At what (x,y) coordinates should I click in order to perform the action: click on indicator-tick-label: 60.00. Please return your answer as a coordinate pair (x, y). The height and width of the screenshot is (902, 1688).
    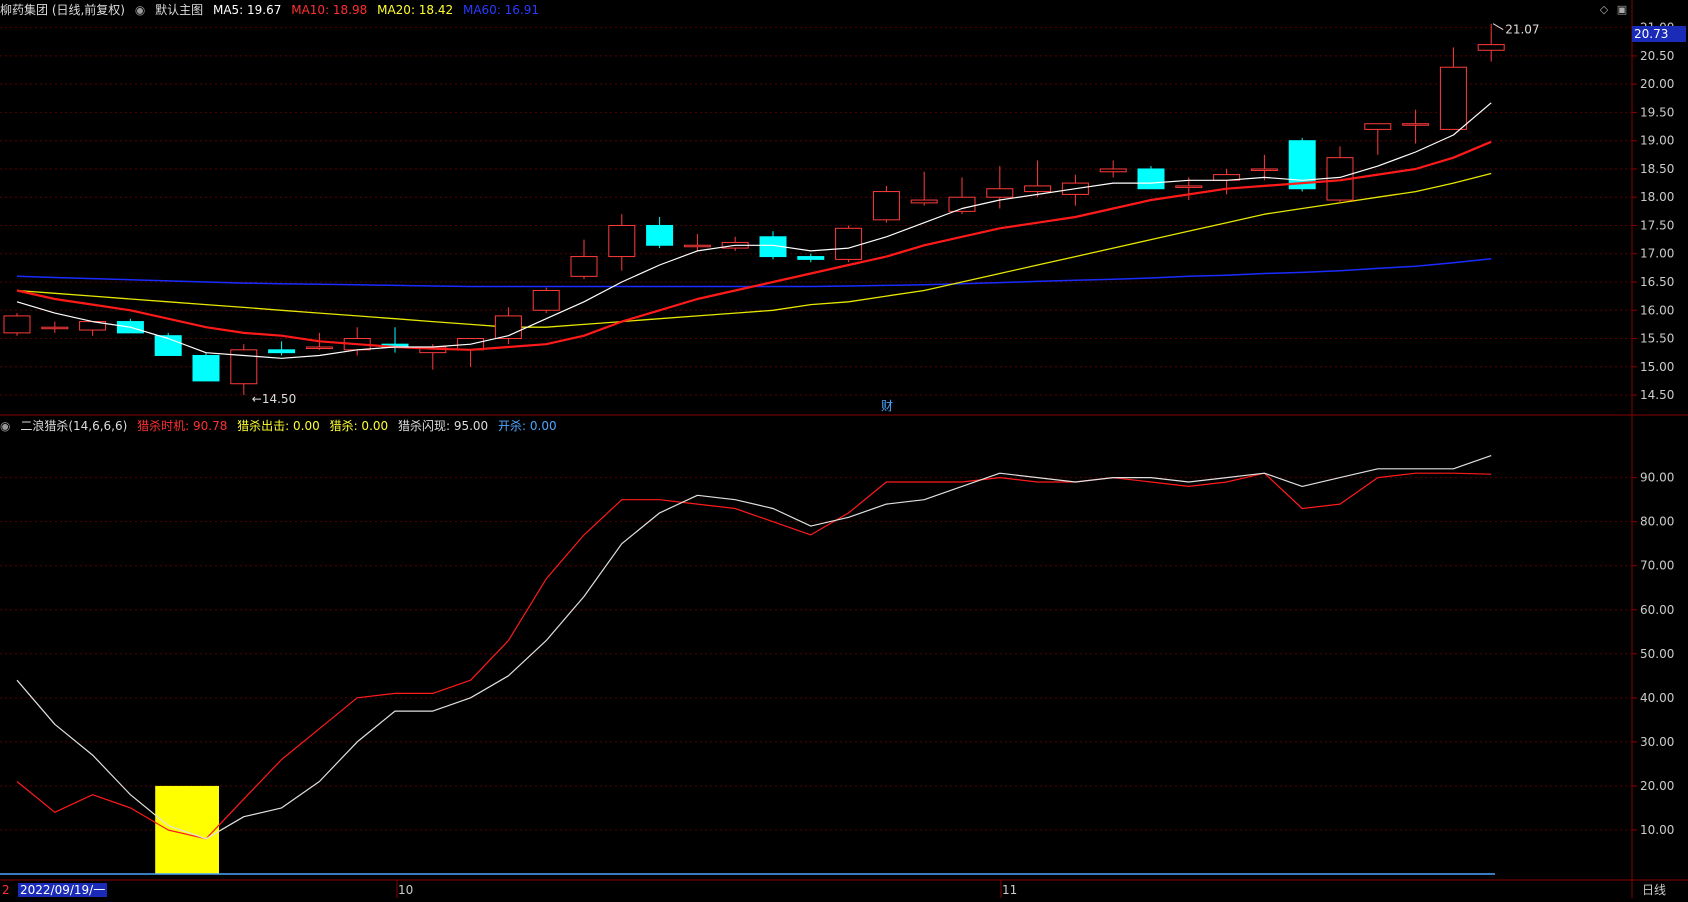
    Looking at the image, I should click on (1657, 610).